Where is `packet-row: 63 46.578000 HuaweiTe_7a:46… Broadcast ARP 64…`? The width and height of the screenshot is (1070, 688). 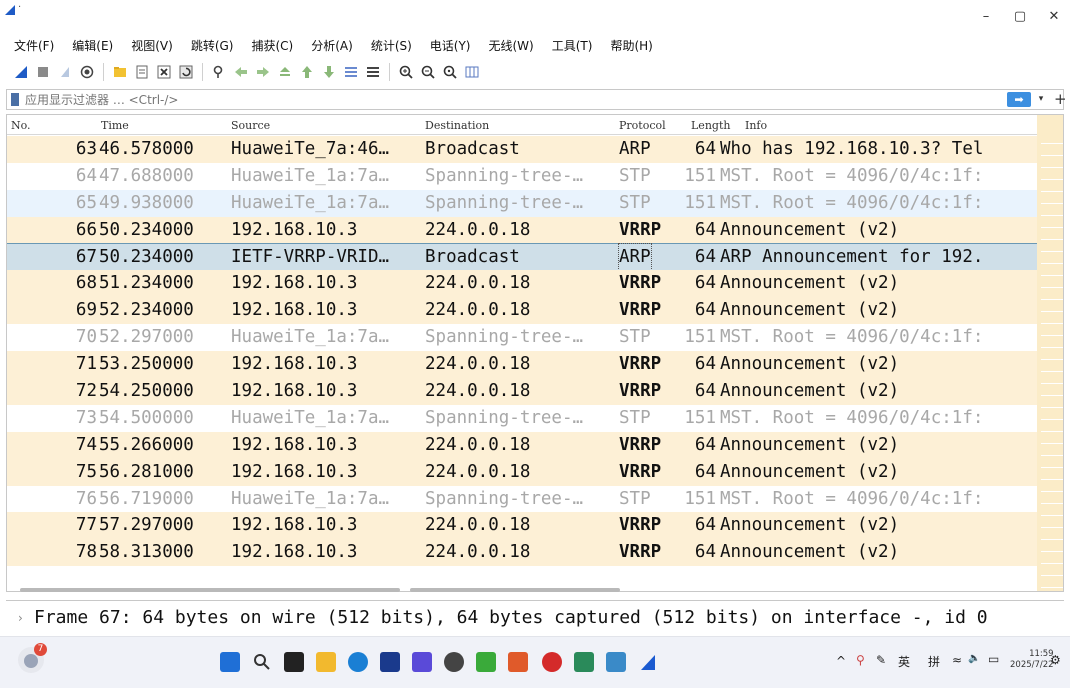 packet-row: 63 46.578000 HuaweiTe_7a:46… Broadcast ARP 64… is located at coordinates (522, 149).